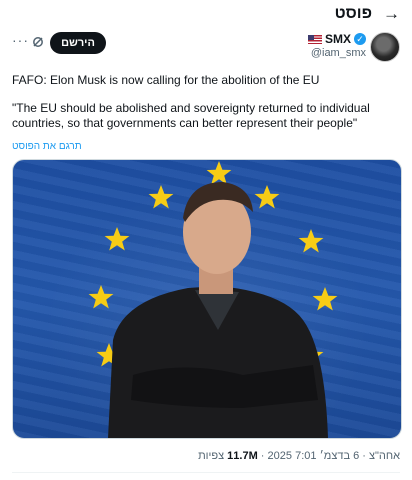  I want to click on more-icon: ···, so click(20, 40).